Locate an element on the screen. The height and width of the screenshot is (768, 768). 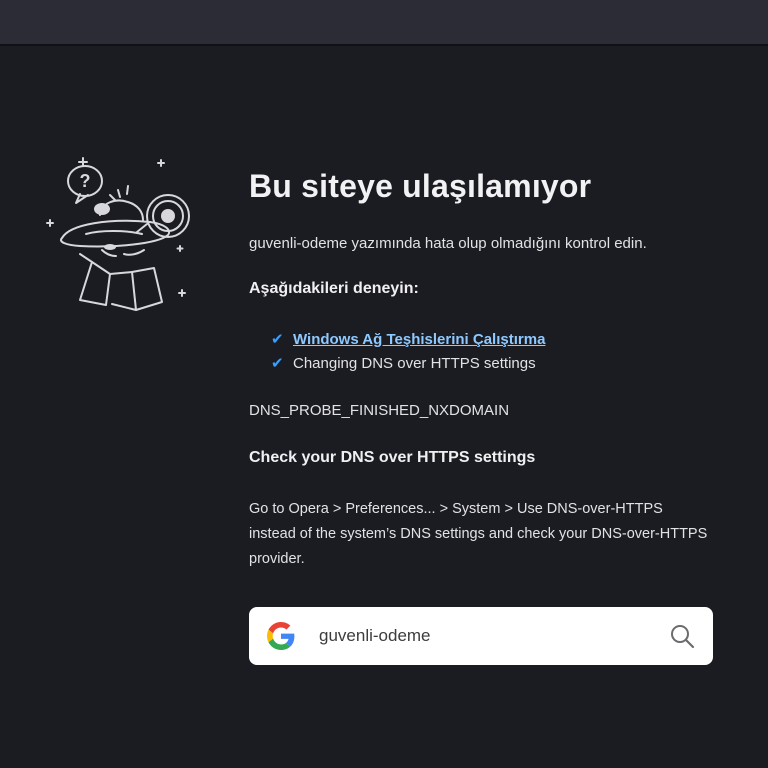
dns-heading: Check your DNS over HTTPS settings is located at coordinates (392, 457).